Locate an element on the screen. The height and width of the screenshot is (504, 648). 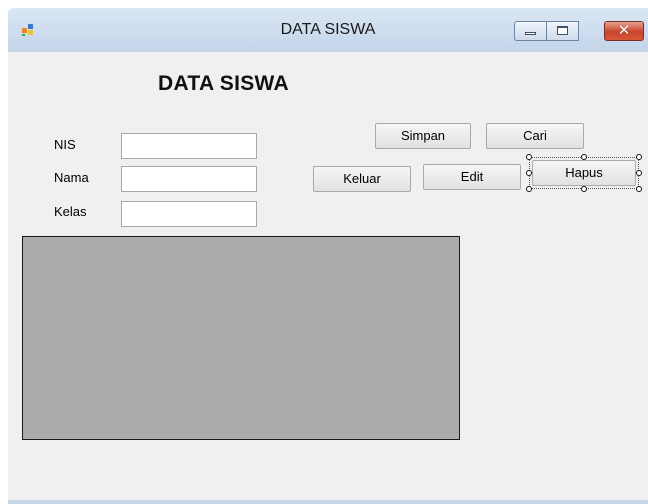
simpan-button: Simpan is located at coordinates (423, 136).